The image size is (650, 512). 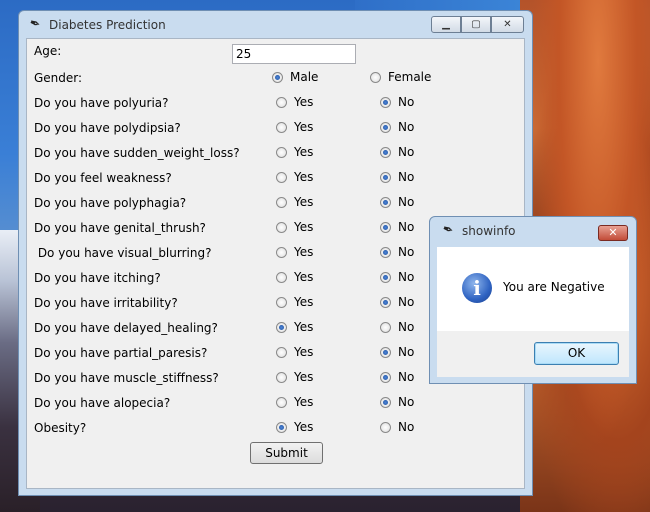 I want to click on gender-male-option: Male, so click(x=295, y=77).